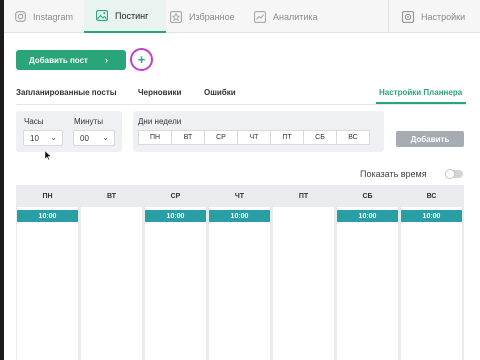 Image resolution: width=480 pixels, height=360 pixels. I want to click on tab-posting: Постинг, so click(125, 16).